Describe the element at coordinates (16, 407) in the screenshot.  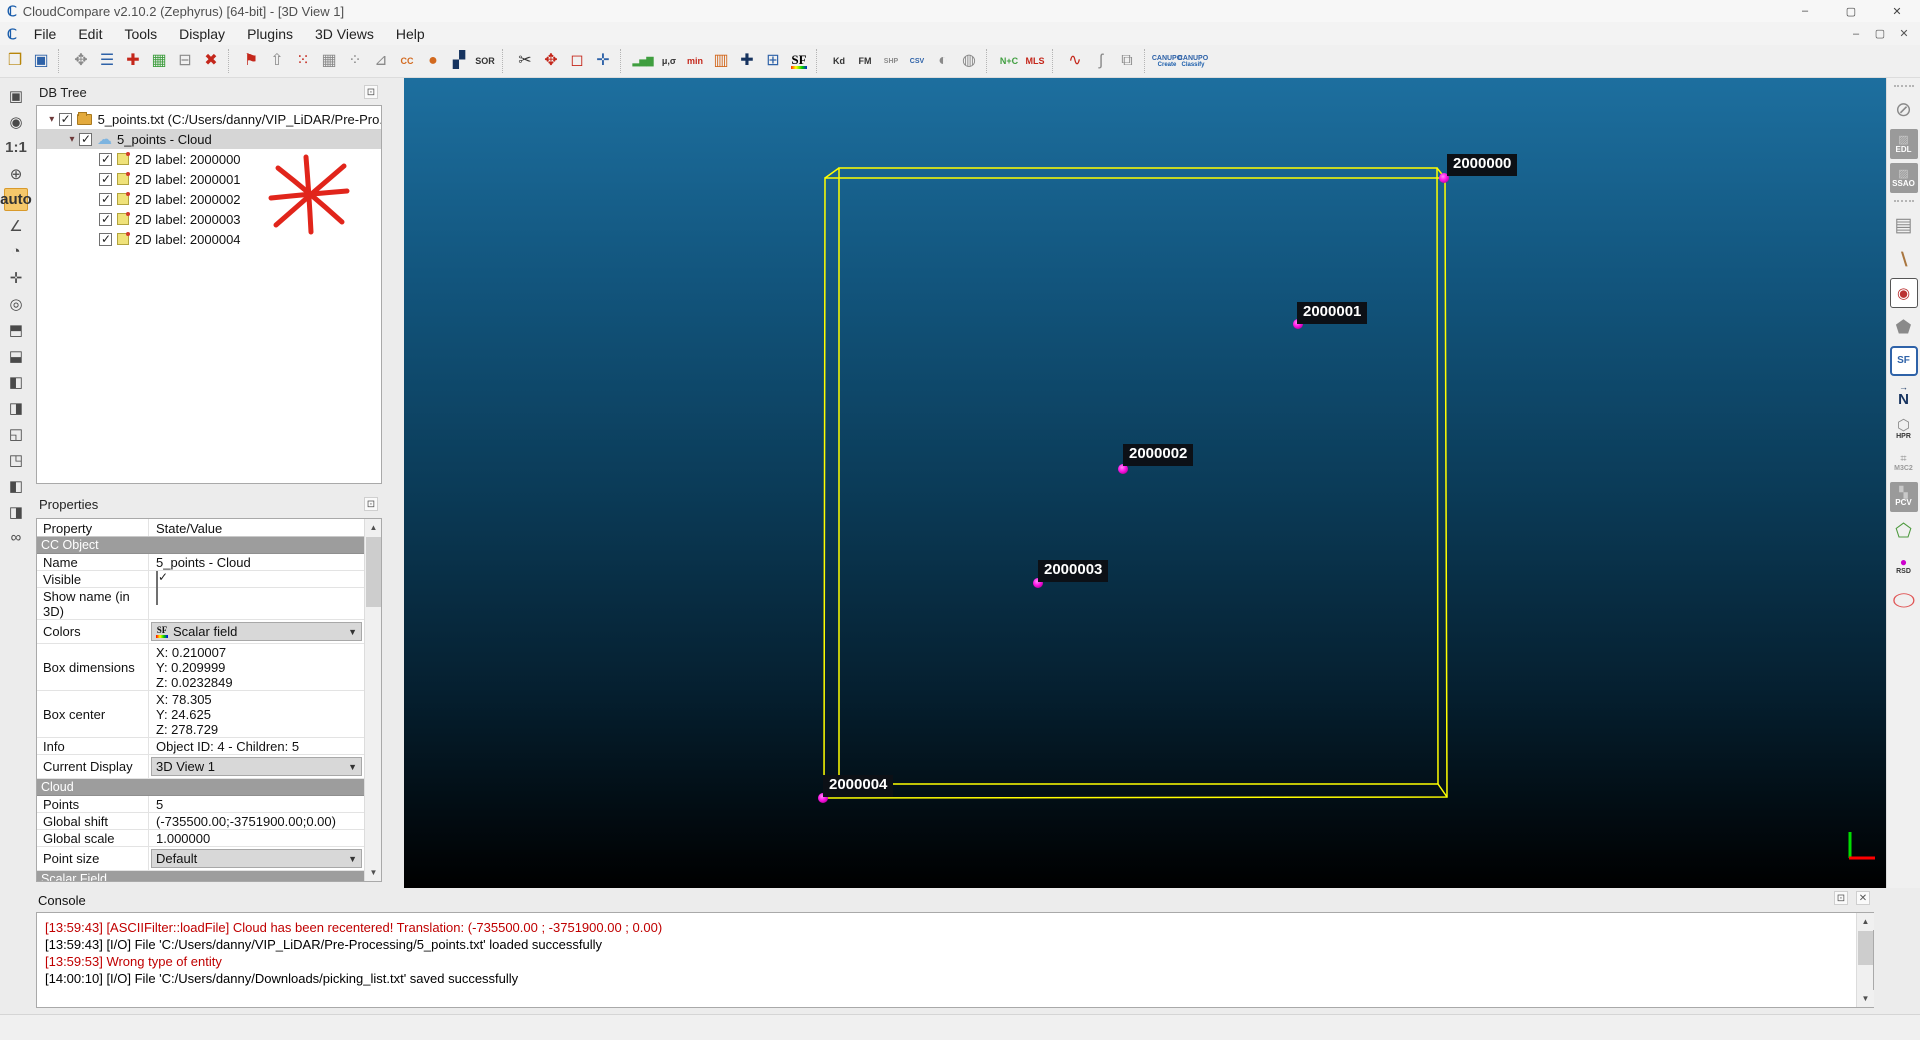
I see `view-back-icon: ◨` at that location.